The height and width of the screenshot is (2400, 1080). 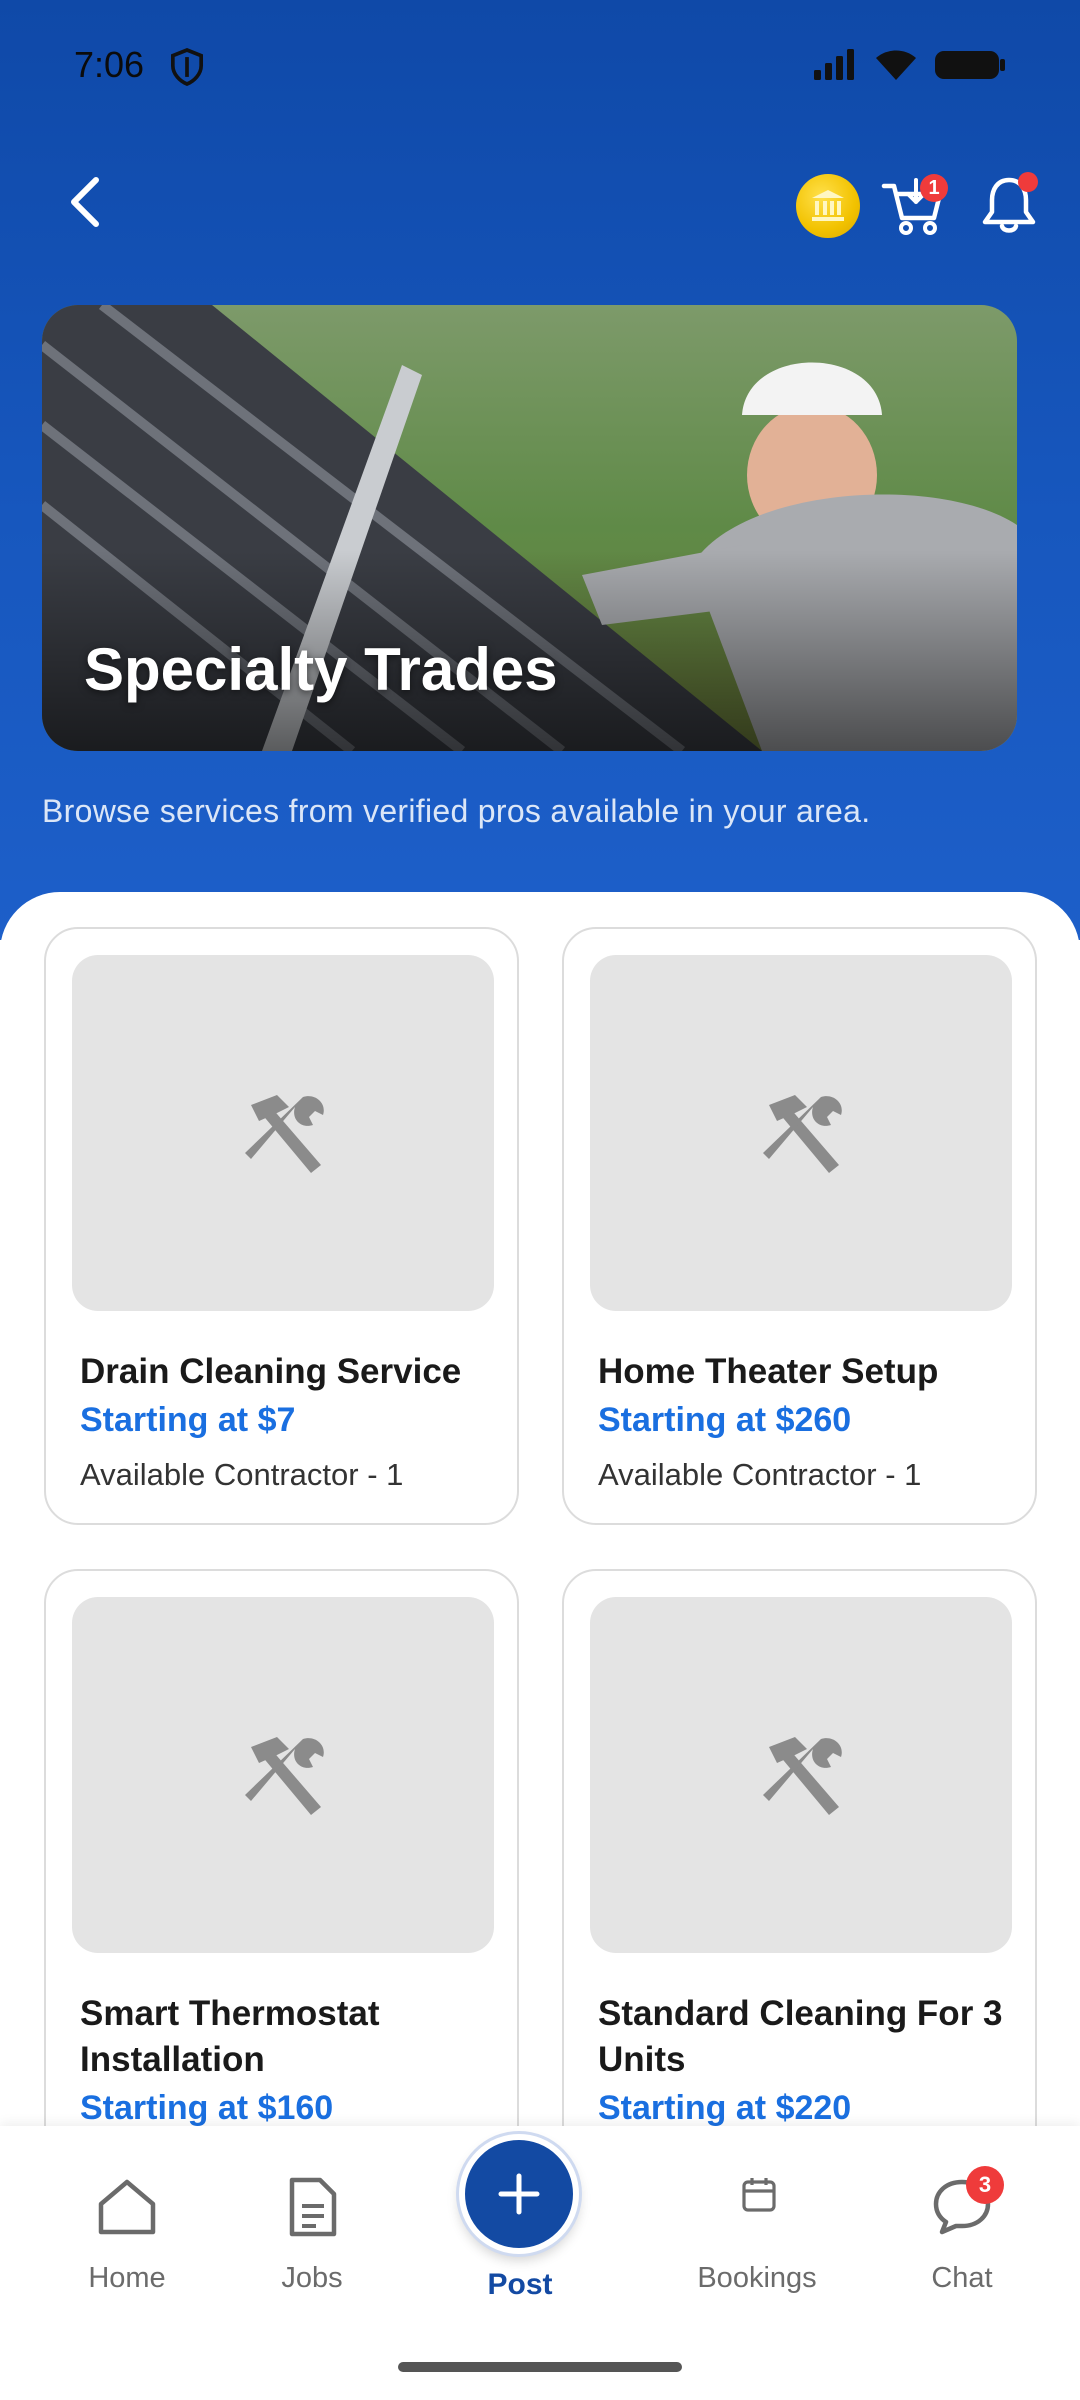 I want to click on nav-jobs: Jobs, so click(x=312, y=2216).